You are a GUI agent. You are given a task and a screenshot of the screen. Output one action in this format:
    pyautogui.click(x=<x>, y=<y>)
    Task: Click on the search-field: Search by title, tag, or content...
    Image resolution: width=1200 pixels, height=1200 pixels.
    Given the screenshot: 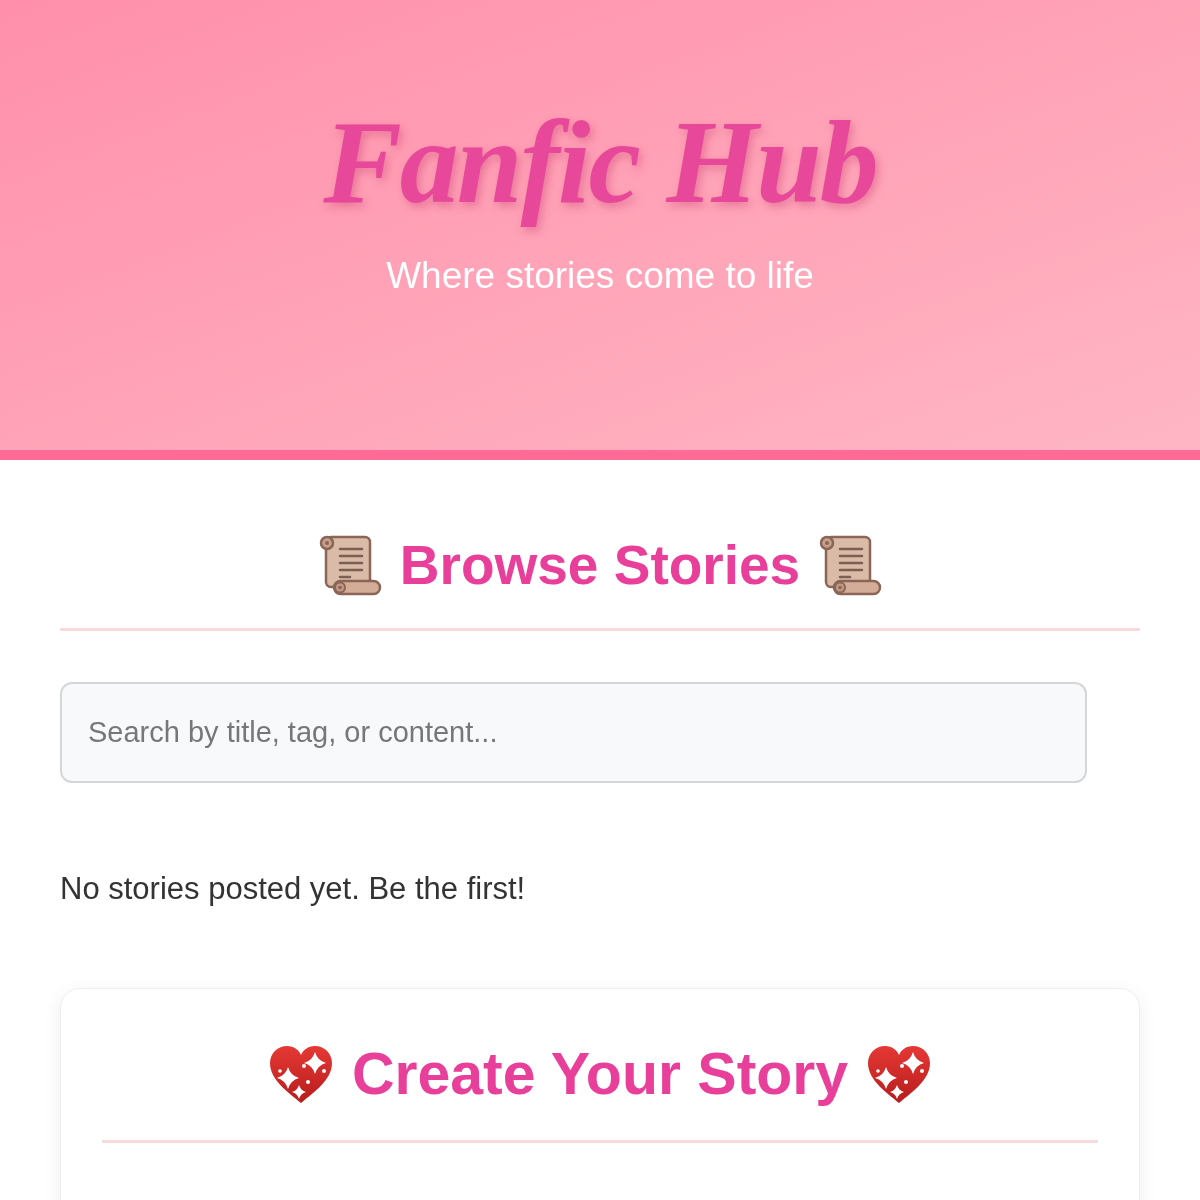 What is the action you would take?
    pyautogui.click(x=573, y=732)
    